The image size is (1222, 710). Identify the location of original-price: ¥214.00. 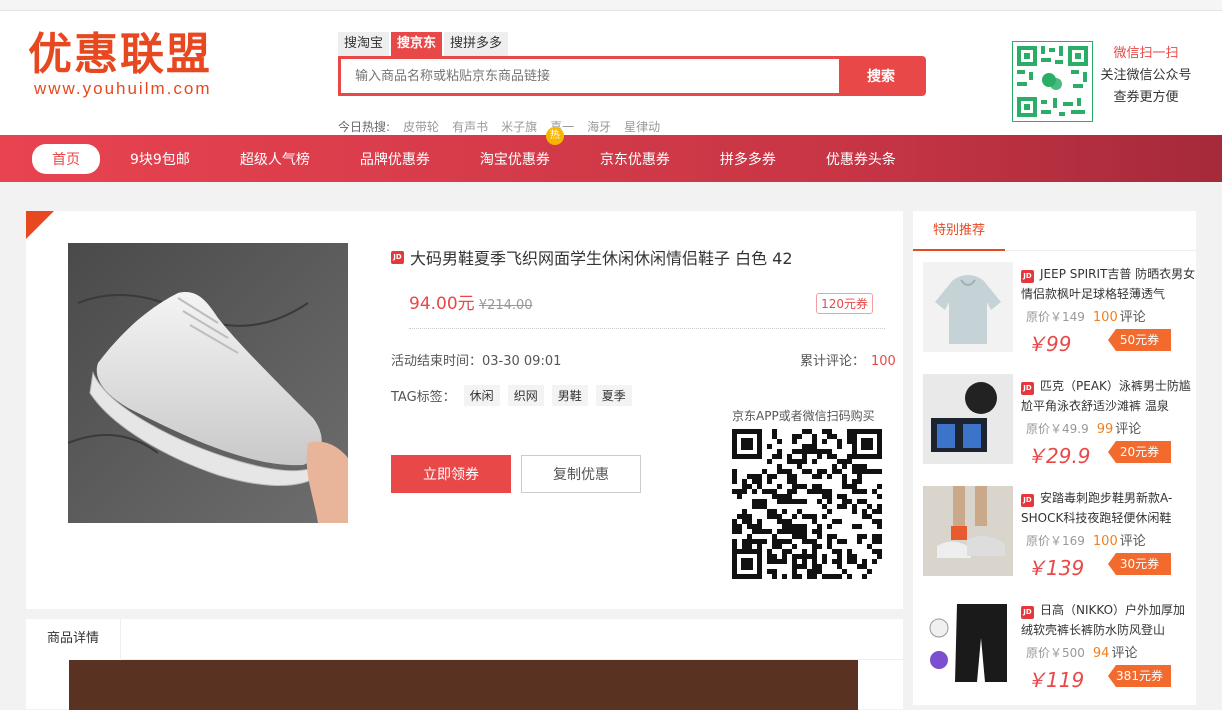
(505, 305).